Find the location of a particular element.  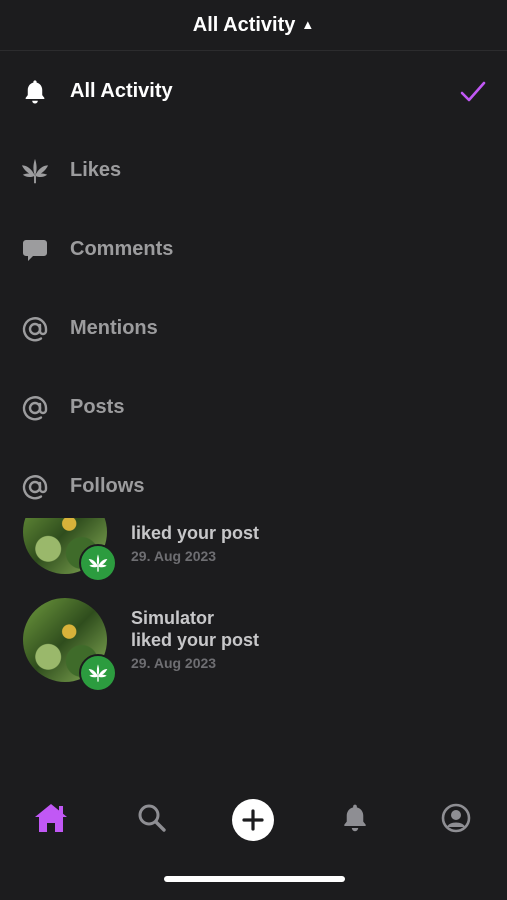

tab-home is located at coordinates (51, 820).